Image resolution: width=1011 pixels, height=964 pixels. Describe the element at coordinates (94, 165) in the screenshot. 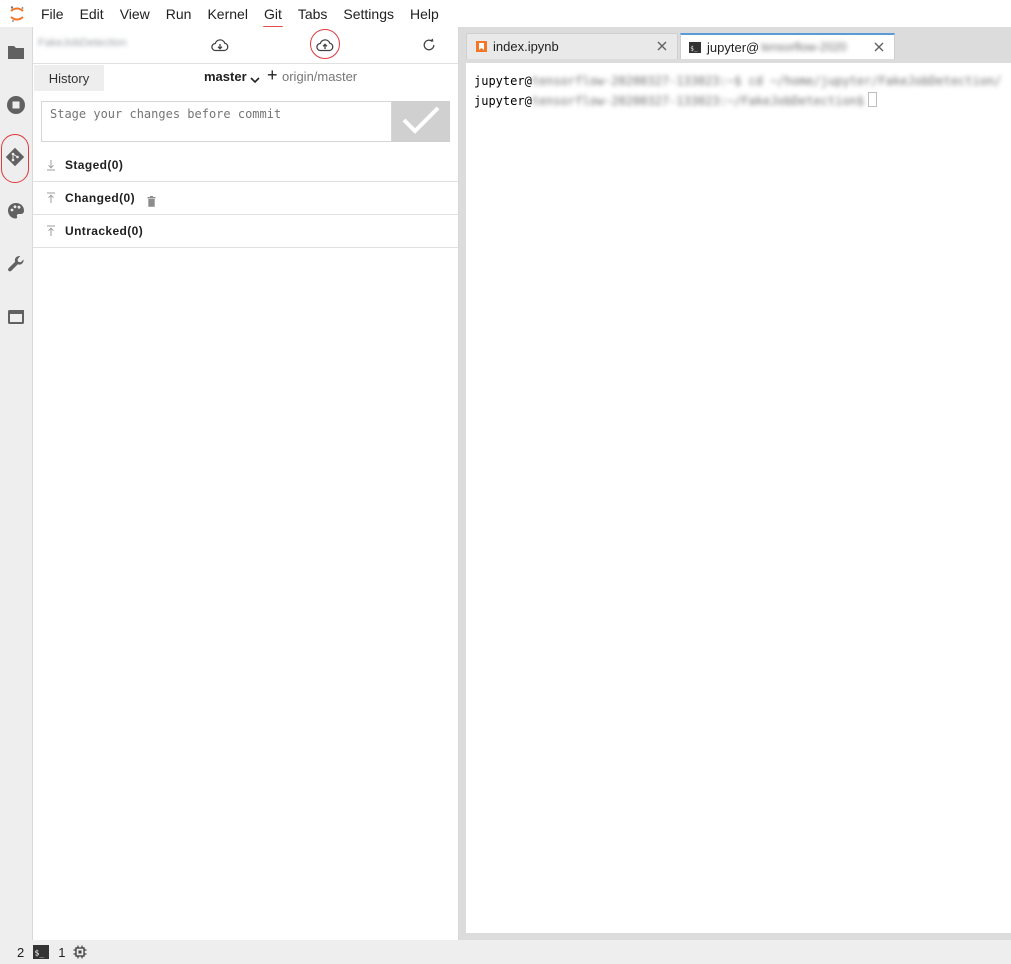

I see `staged-label: Staged(0)` at that location.